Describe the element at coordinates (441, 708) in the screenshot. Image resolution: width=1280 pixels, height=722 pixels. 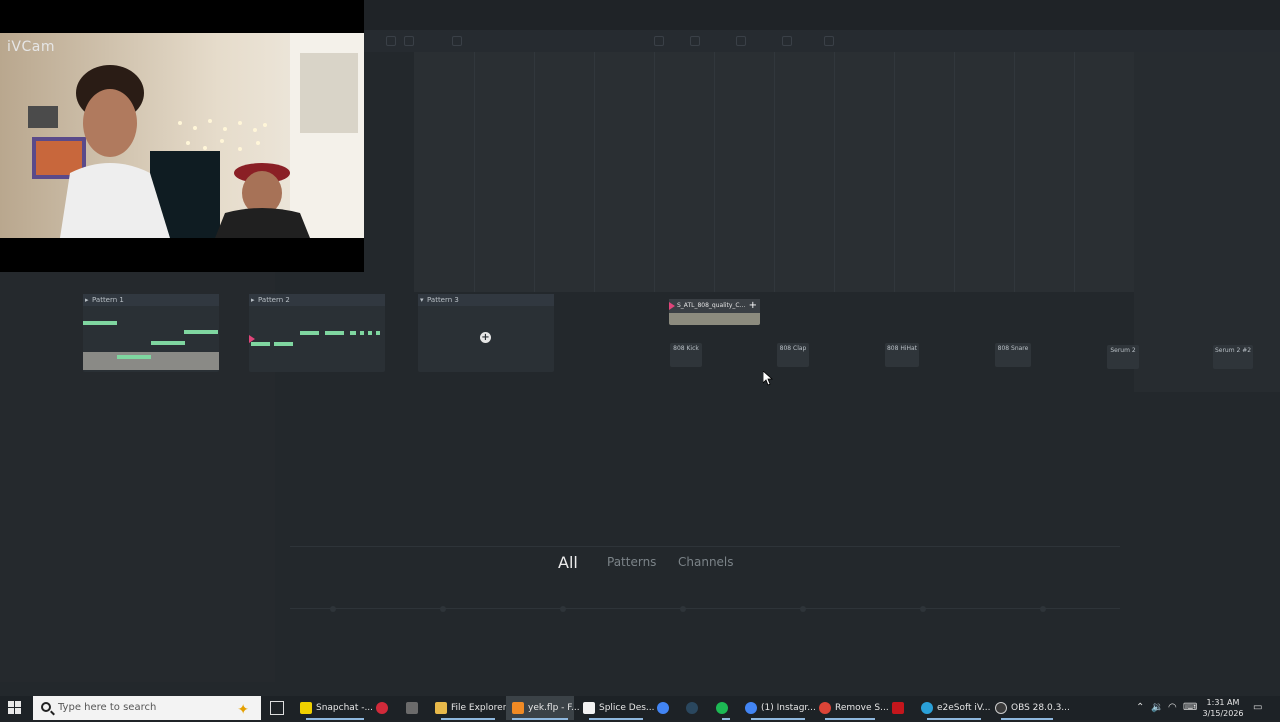
I see `folder-icon` at that location.